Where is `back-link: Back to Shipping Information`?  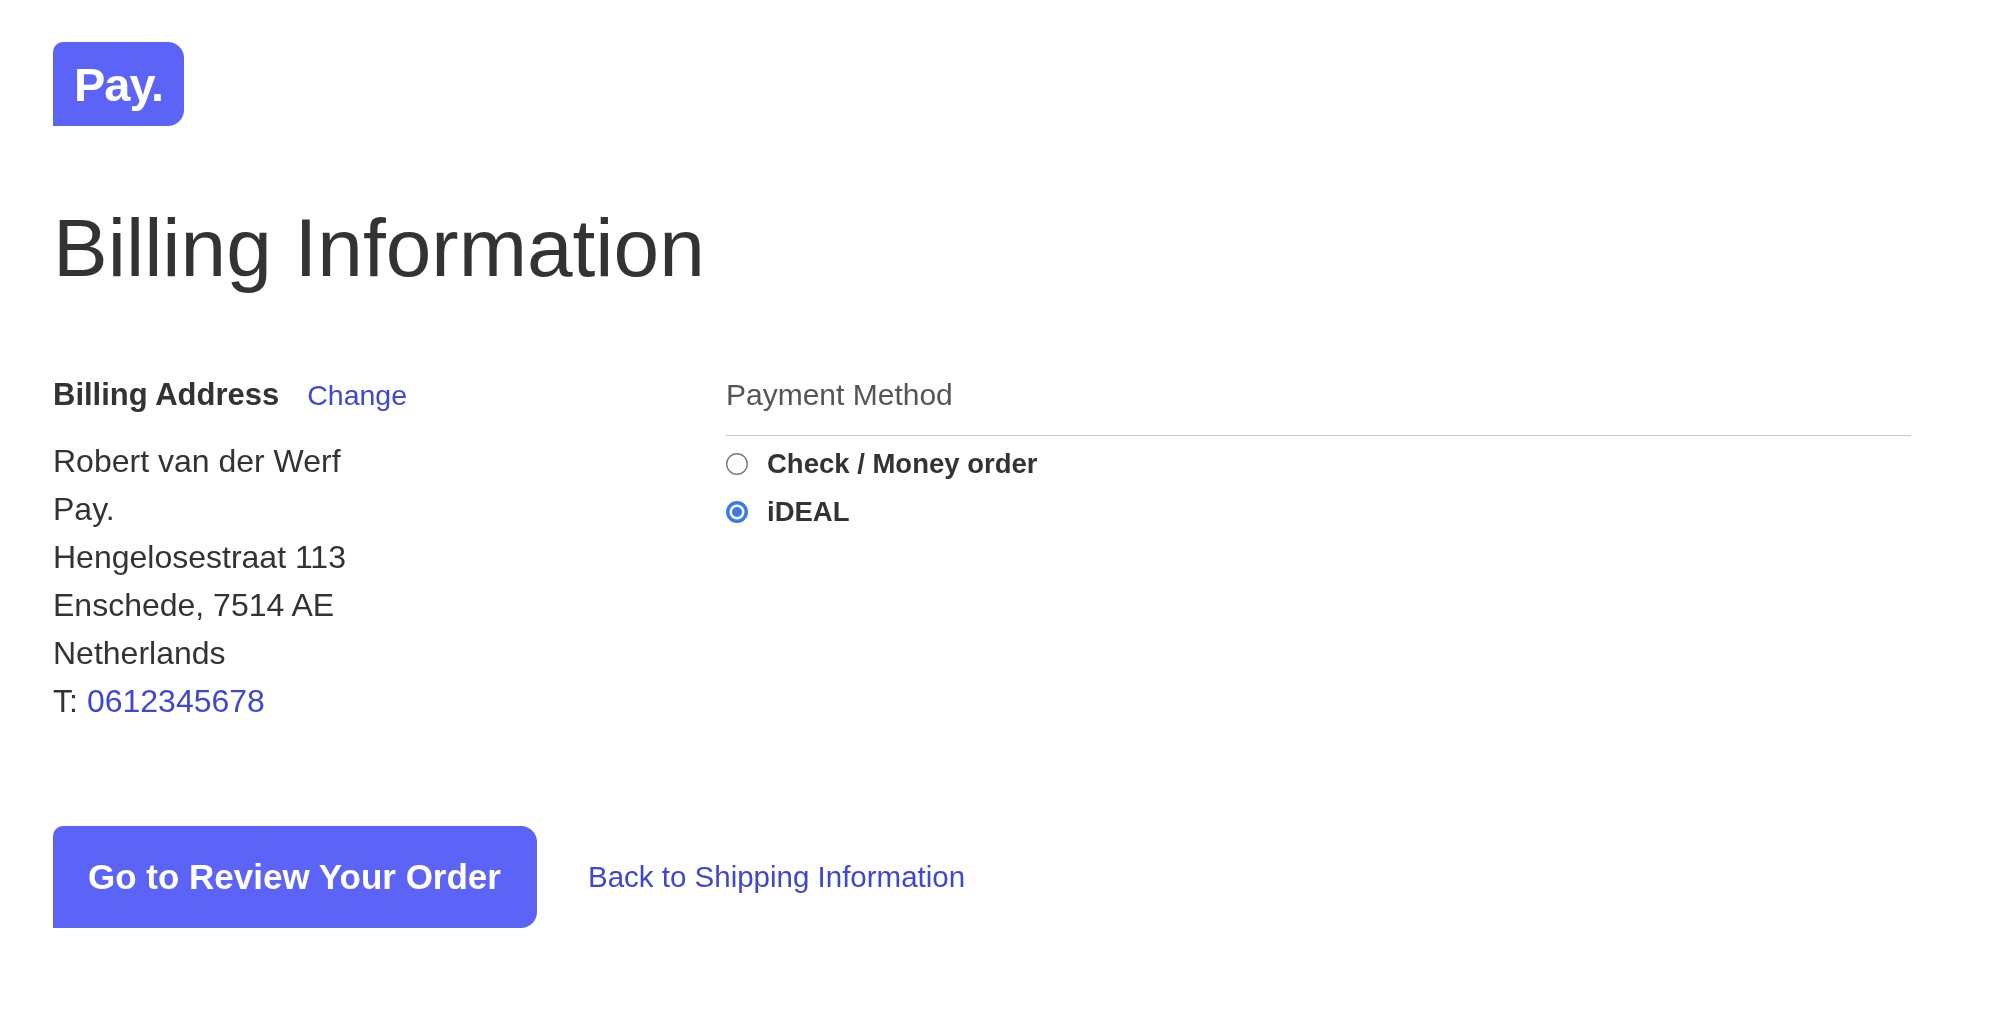 back-link: Back to Shipping Information is located at coordinates (776, 877).